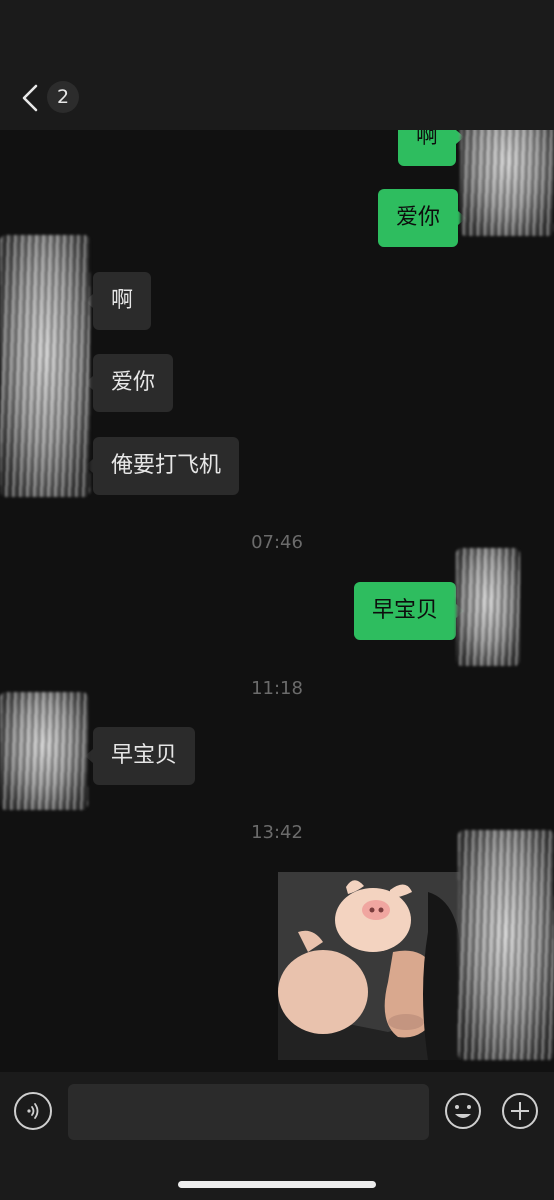 The height and width of the screenshot is (1200, 554). What do you see at coordinates (431, 148) in the screenshot?
I see `message-bubble-sent: 啊` at bounding box center [431, 148].